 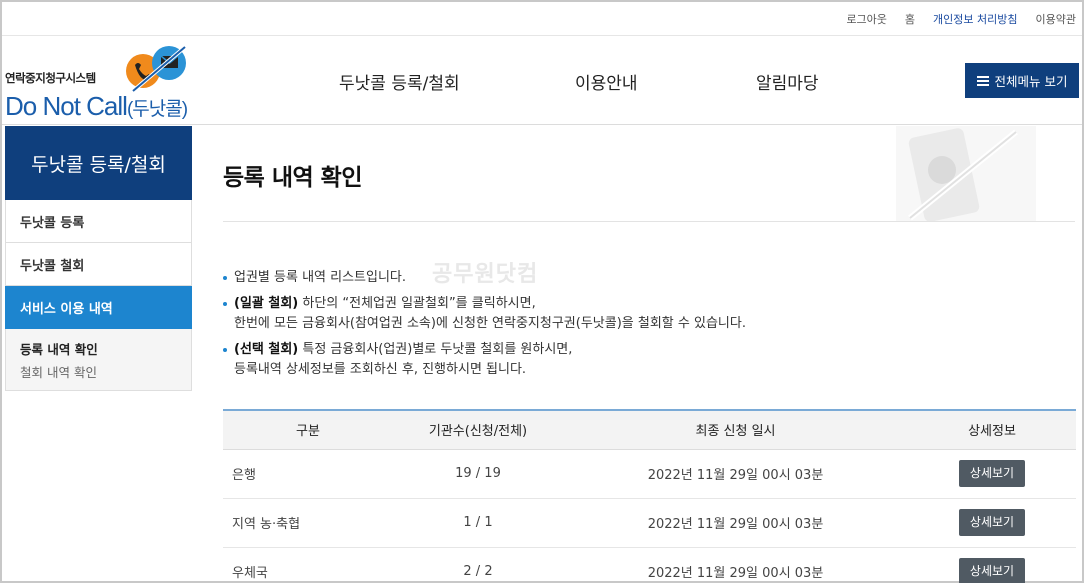 What do you see at coordinates (735, 430) in the screenshot?
I see `column-header: 최종 신청 일시` at bounding box center [735, 430].